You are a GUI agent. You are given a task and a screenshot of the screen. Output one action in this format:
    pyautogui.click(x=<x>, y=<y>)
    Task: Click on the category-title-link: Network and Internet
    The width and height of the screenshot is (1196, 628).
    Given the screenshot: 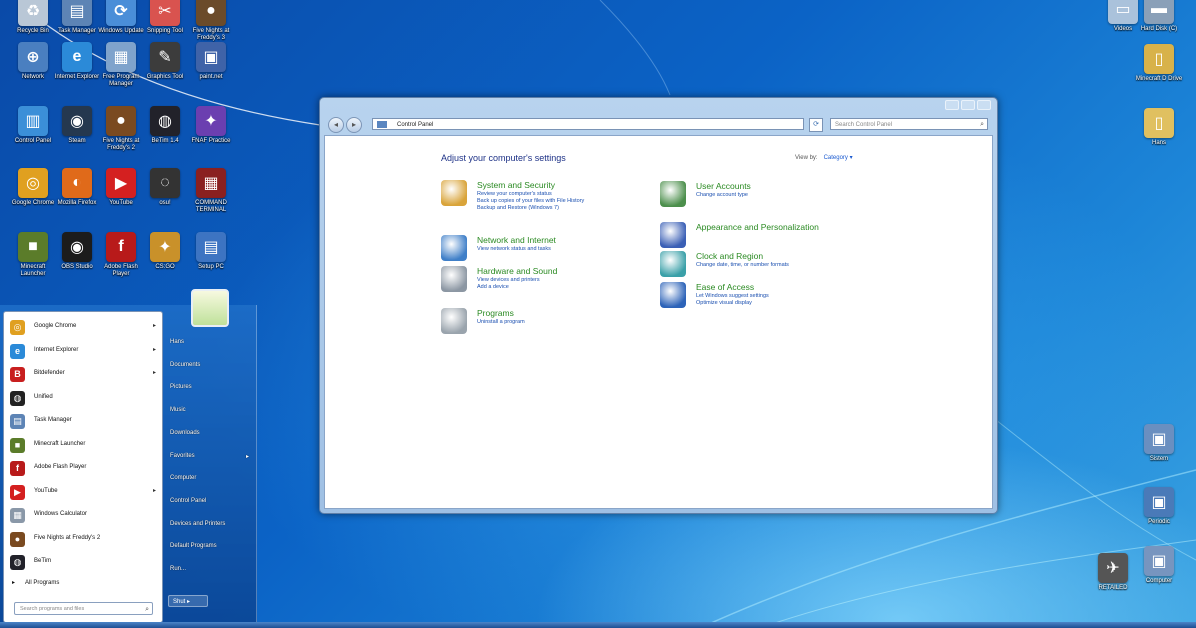 What is the action you would take?
    pyautogui.click(x=516, y=240)
    